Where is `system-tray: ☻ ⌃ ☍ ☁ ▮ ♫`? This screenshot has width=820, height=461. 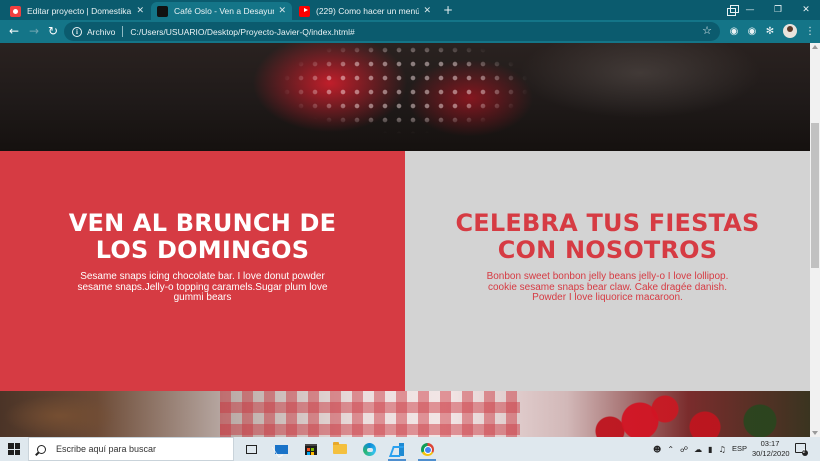
system-tray: ☻ ⌃ ☍ ☁ ▮ ♫ is located at coordinates (689, 449).